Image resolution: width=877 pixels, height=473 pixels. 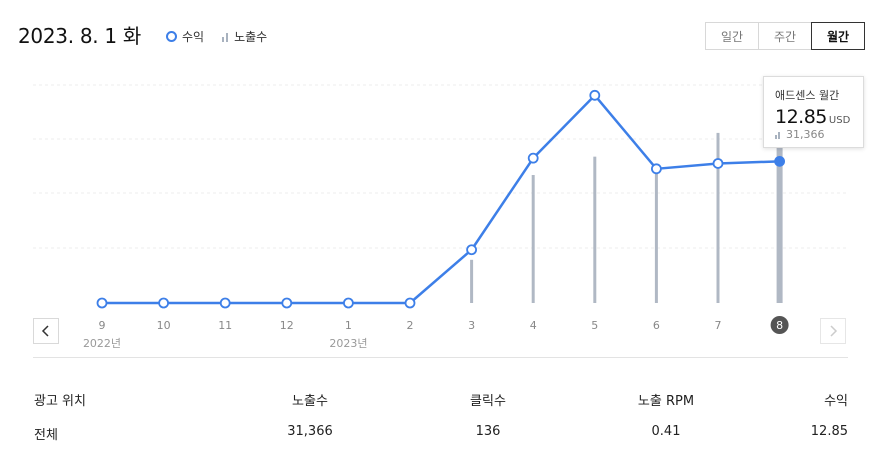 I want to click on chevron-left-icon, so click(x=45, y=331).